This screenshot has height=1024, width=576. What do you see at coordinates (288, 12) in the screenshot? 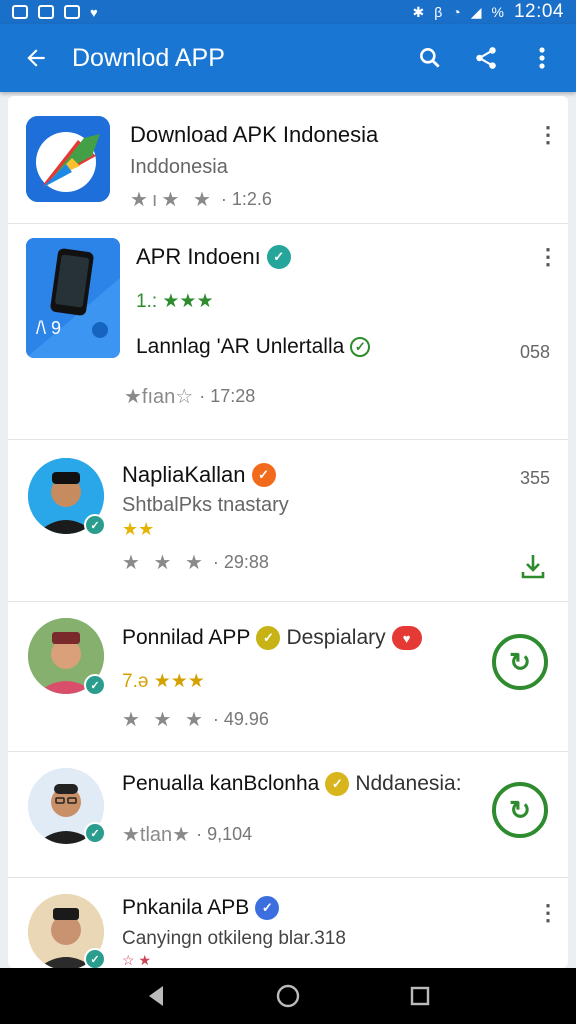
I see `status-bar: ♥ ✱ β ◔ ◢ % 12:04` at bounding box center [288, 12].